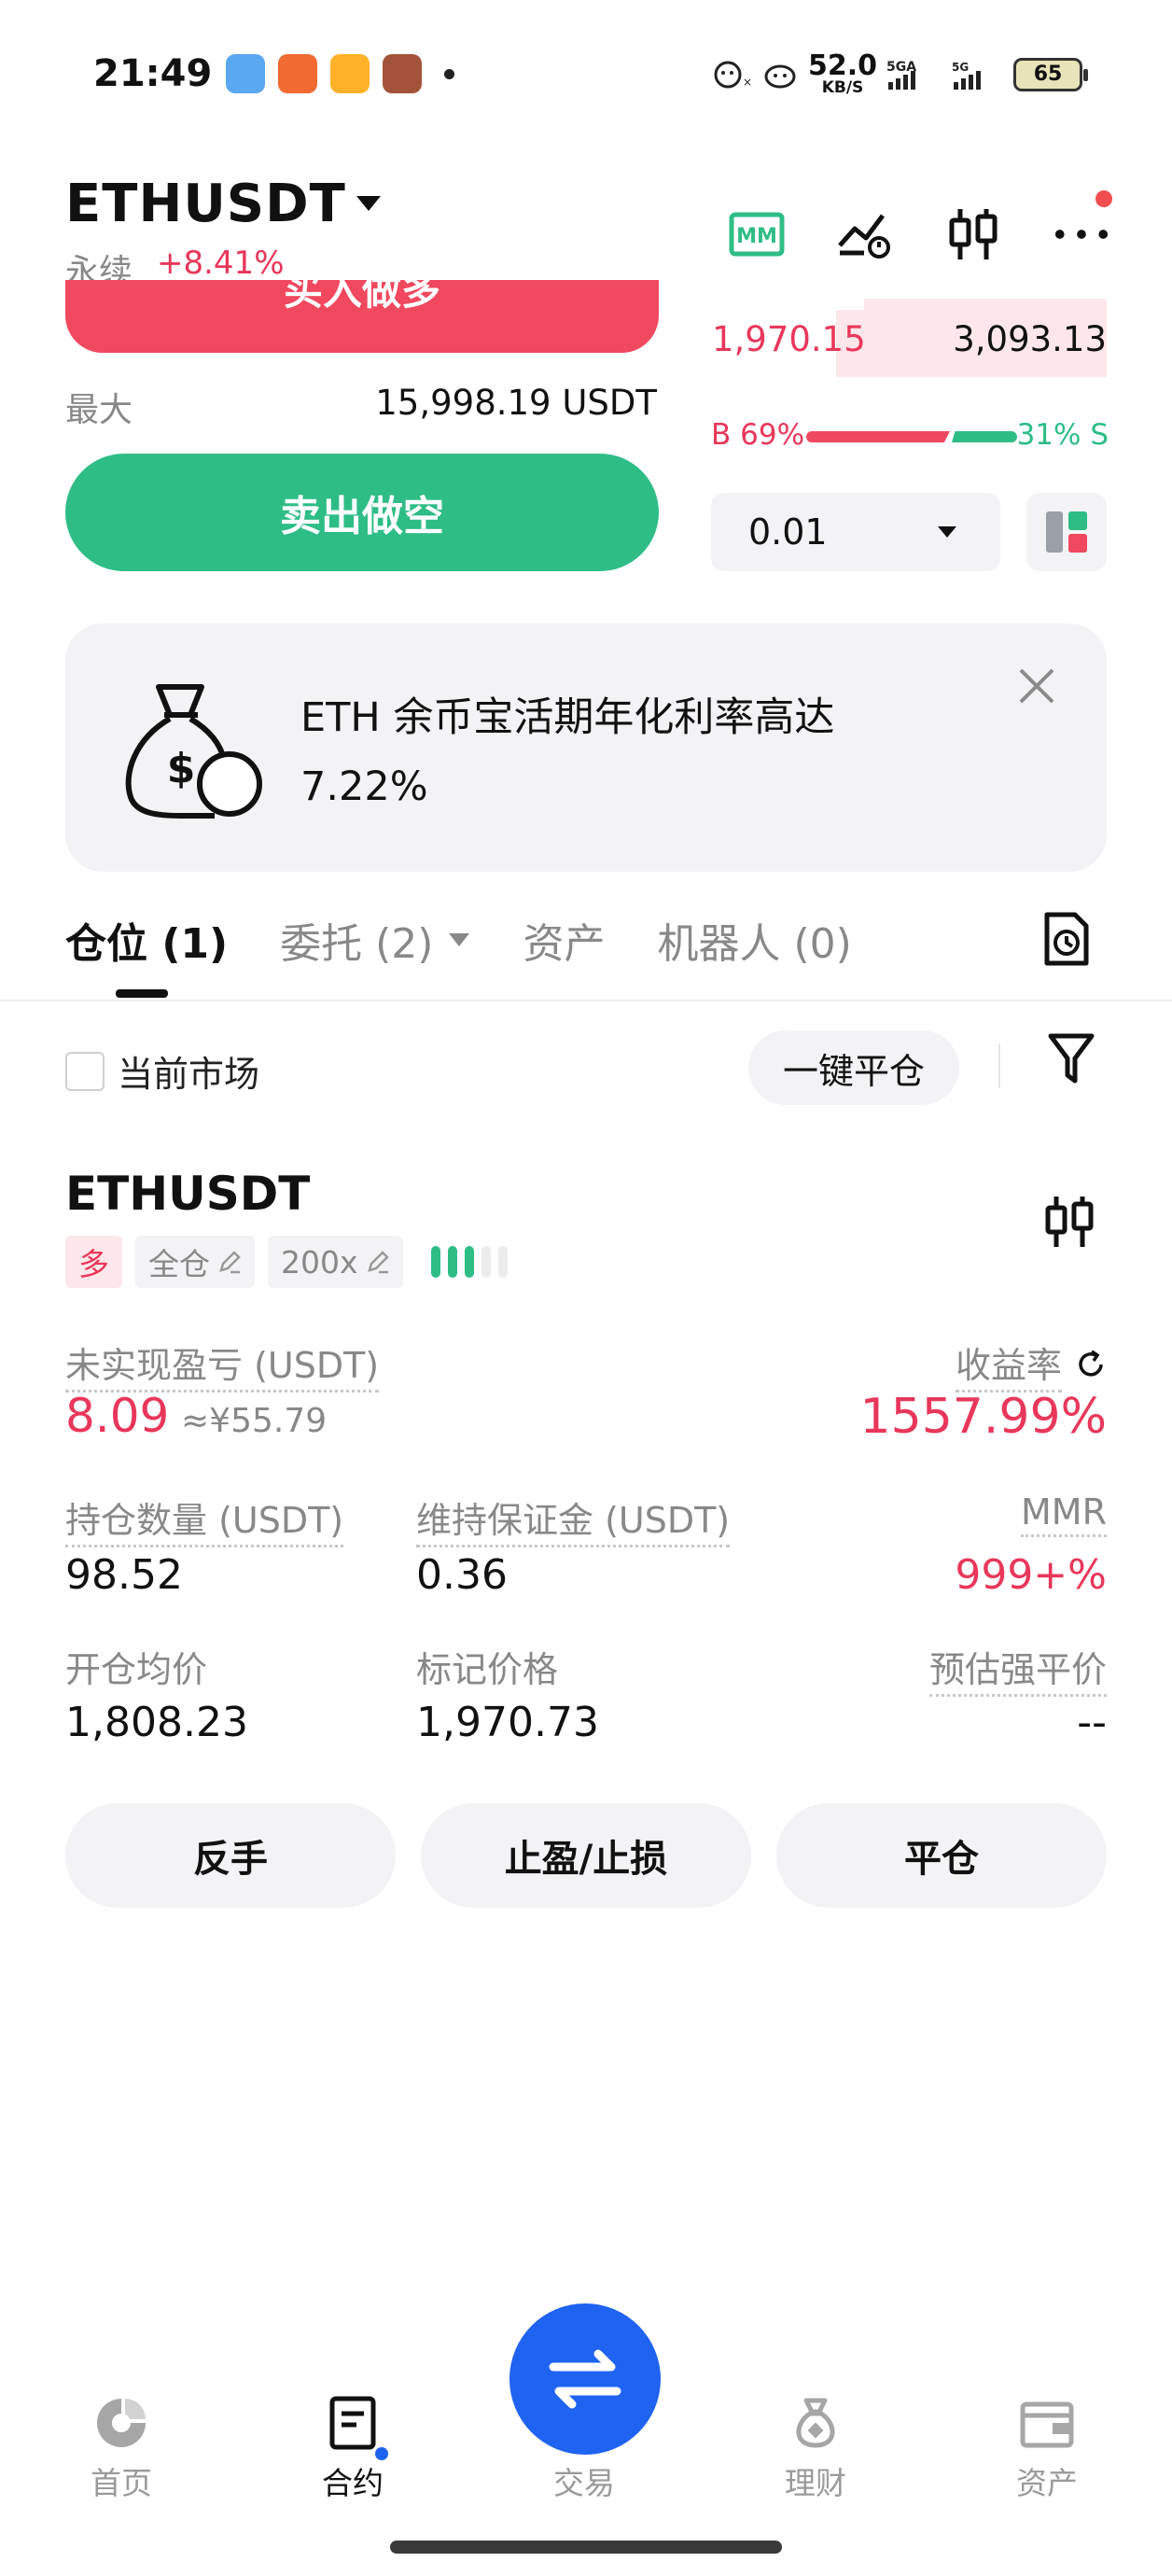 Image resolution: width=1172 pixels, height=2576 pixels. I want to click on position-size-value: 98.52, so click(124, 1575).